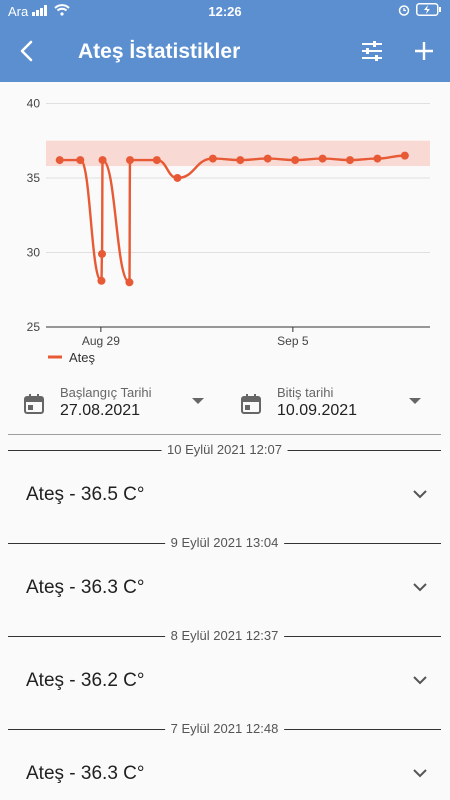 This screenshot has width=450, height=800. I want to click on back-button, so click(26, 53).